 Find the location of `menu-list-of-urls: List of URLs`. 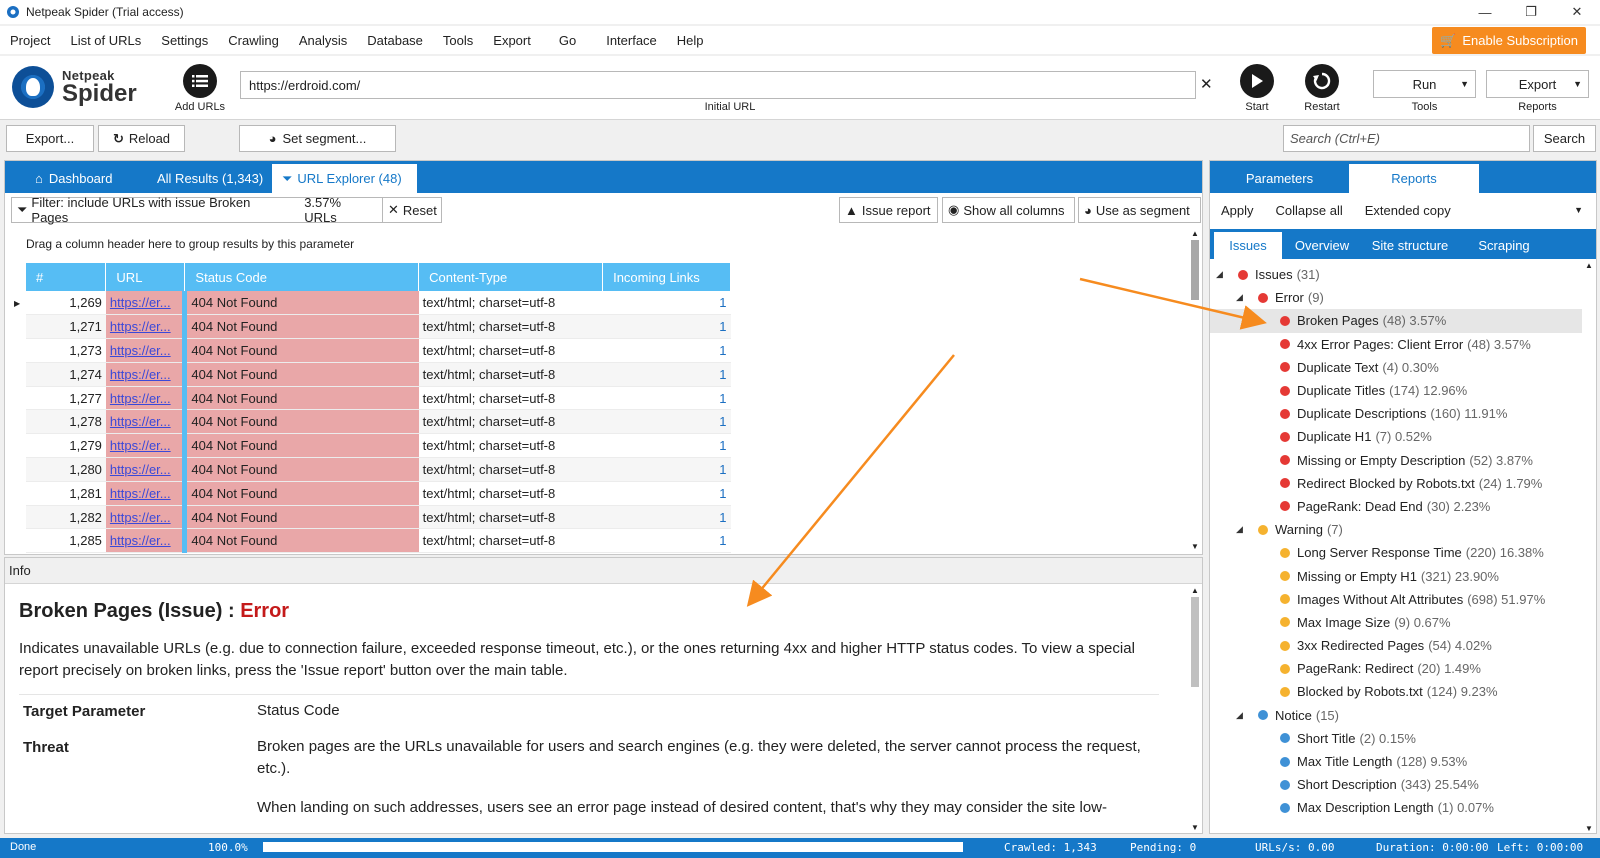

menu-list-of-urls: List of URLs is located at coordinates (105, 40).